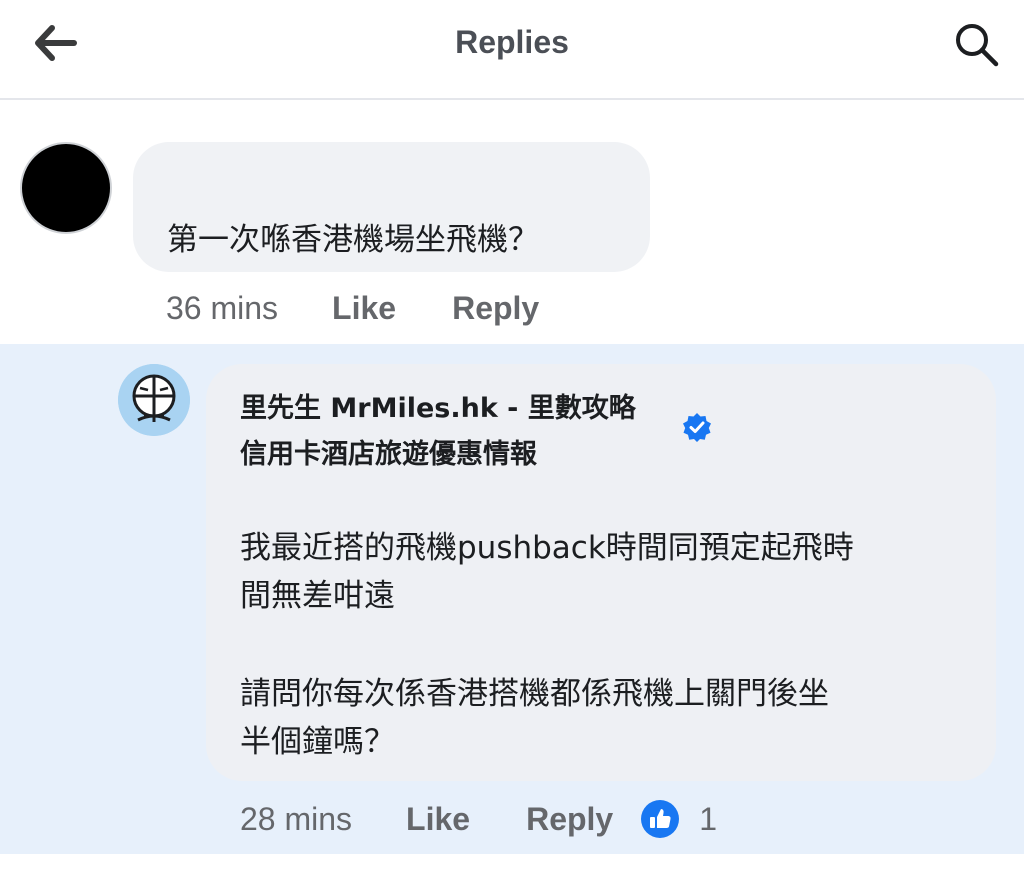 Image resolution: width=1024 pixels, height=870 pixels. What do you see at coordinates (296, 818) in the screenshot?
I see `comment-timestamp: 28 mins` at bounding box center [296, 818].